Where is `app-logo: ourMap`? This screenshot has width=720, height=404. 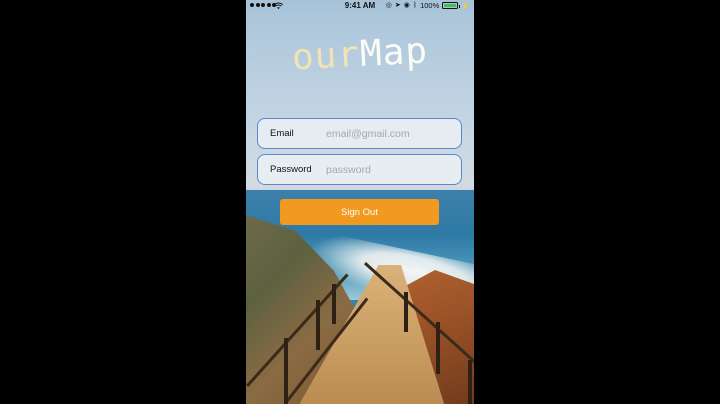 app-logo: ourMap is located at coordinates (360, 54).